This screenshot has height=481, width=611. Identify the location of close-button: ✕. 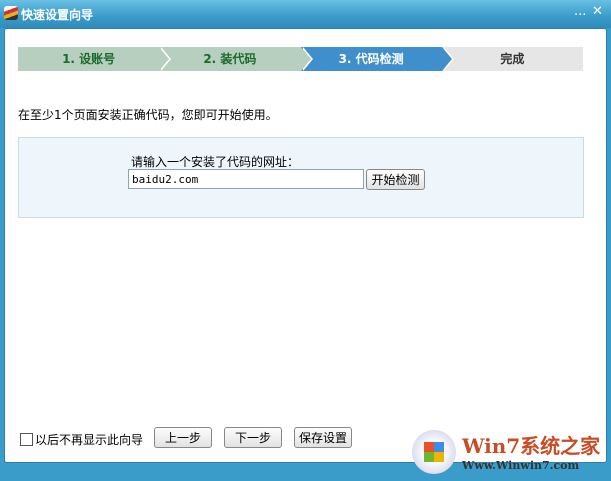
(597, 11).